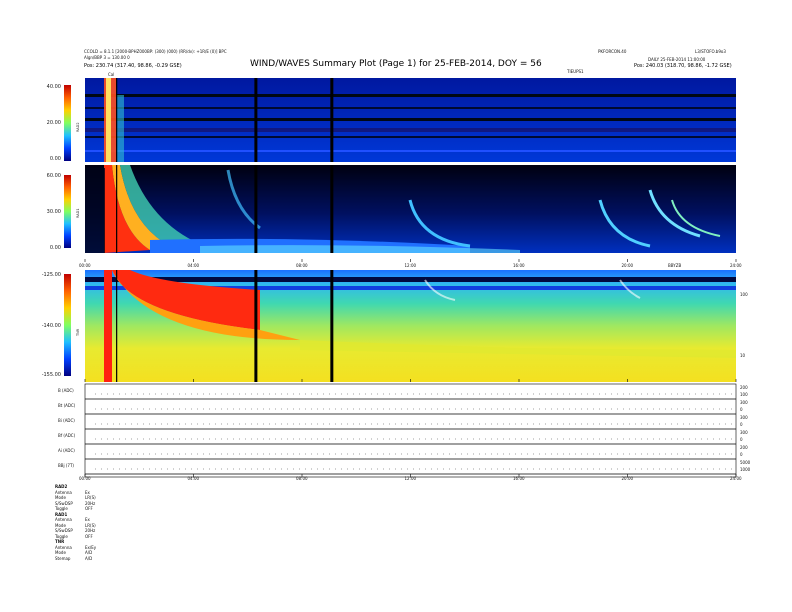  What do you see at coordinates (744, 417) in the screenshot?
I see `param-tick-2-0: 300` at bounding box center [744, 417].